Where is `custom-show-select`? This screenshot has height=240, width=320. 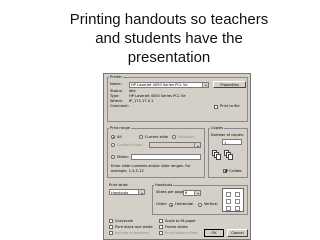 custom-show-select is located at coordinates (175, 145).